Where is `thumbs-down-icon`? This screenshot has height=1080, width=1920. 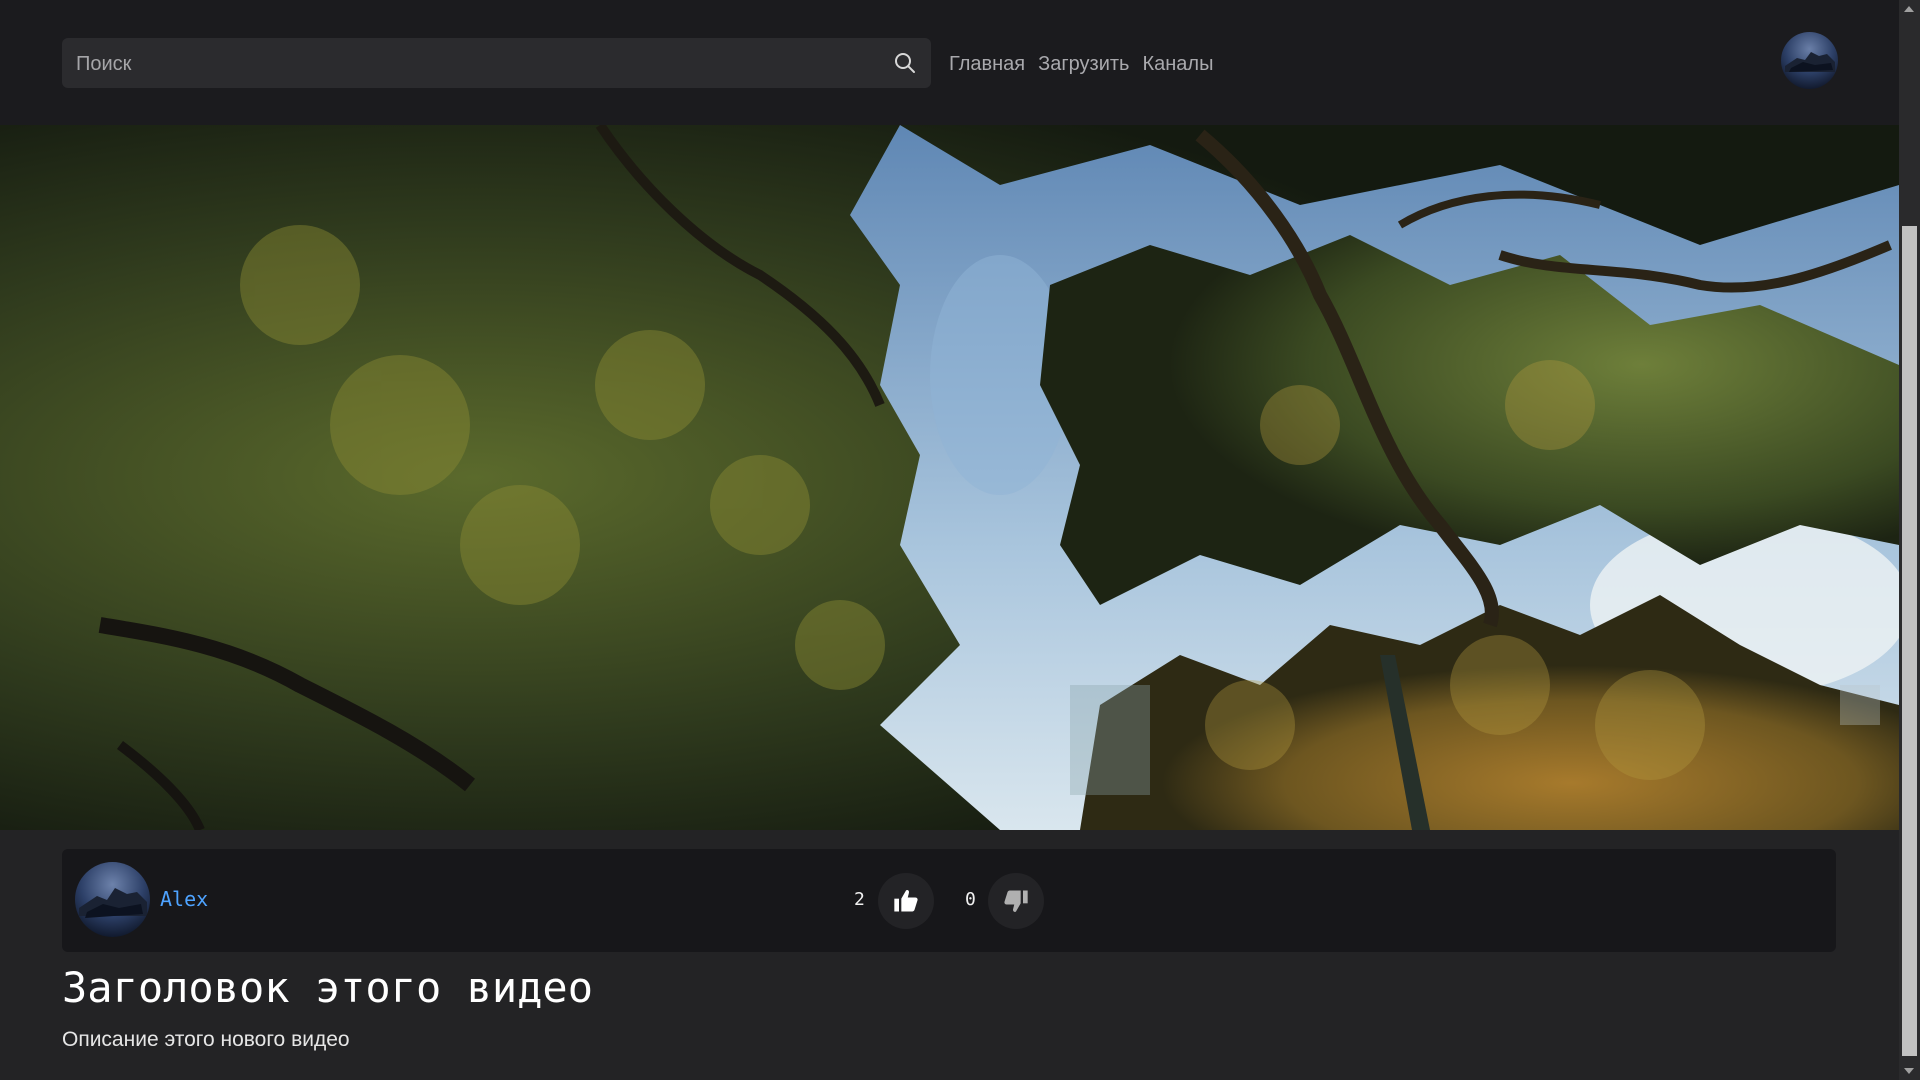
thumbs-down-icon is located at coordinates (1016, 901).